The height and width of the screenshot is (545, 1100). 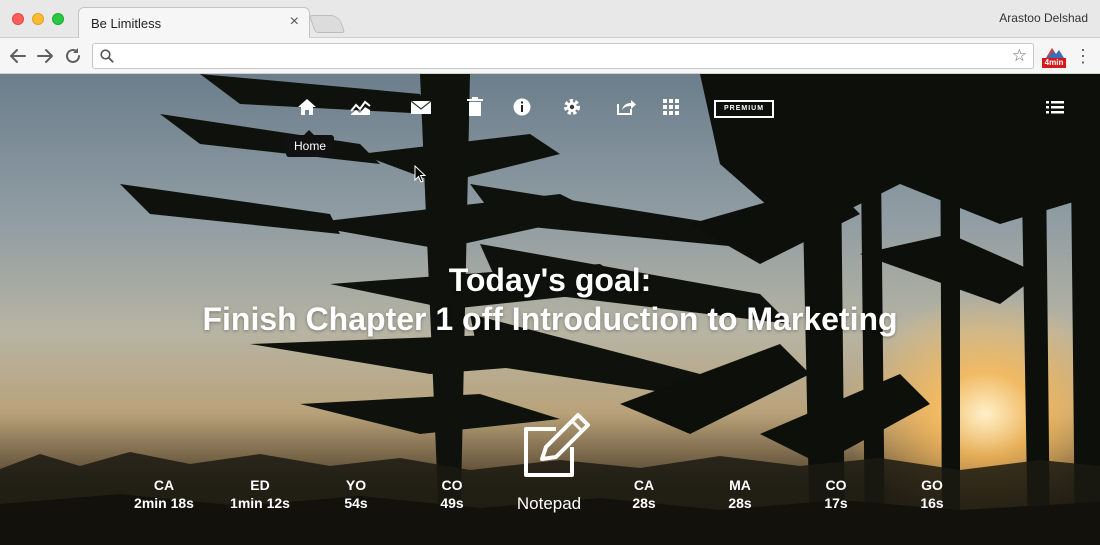 I want to click on trash-icon, so click(x=475, y=106).